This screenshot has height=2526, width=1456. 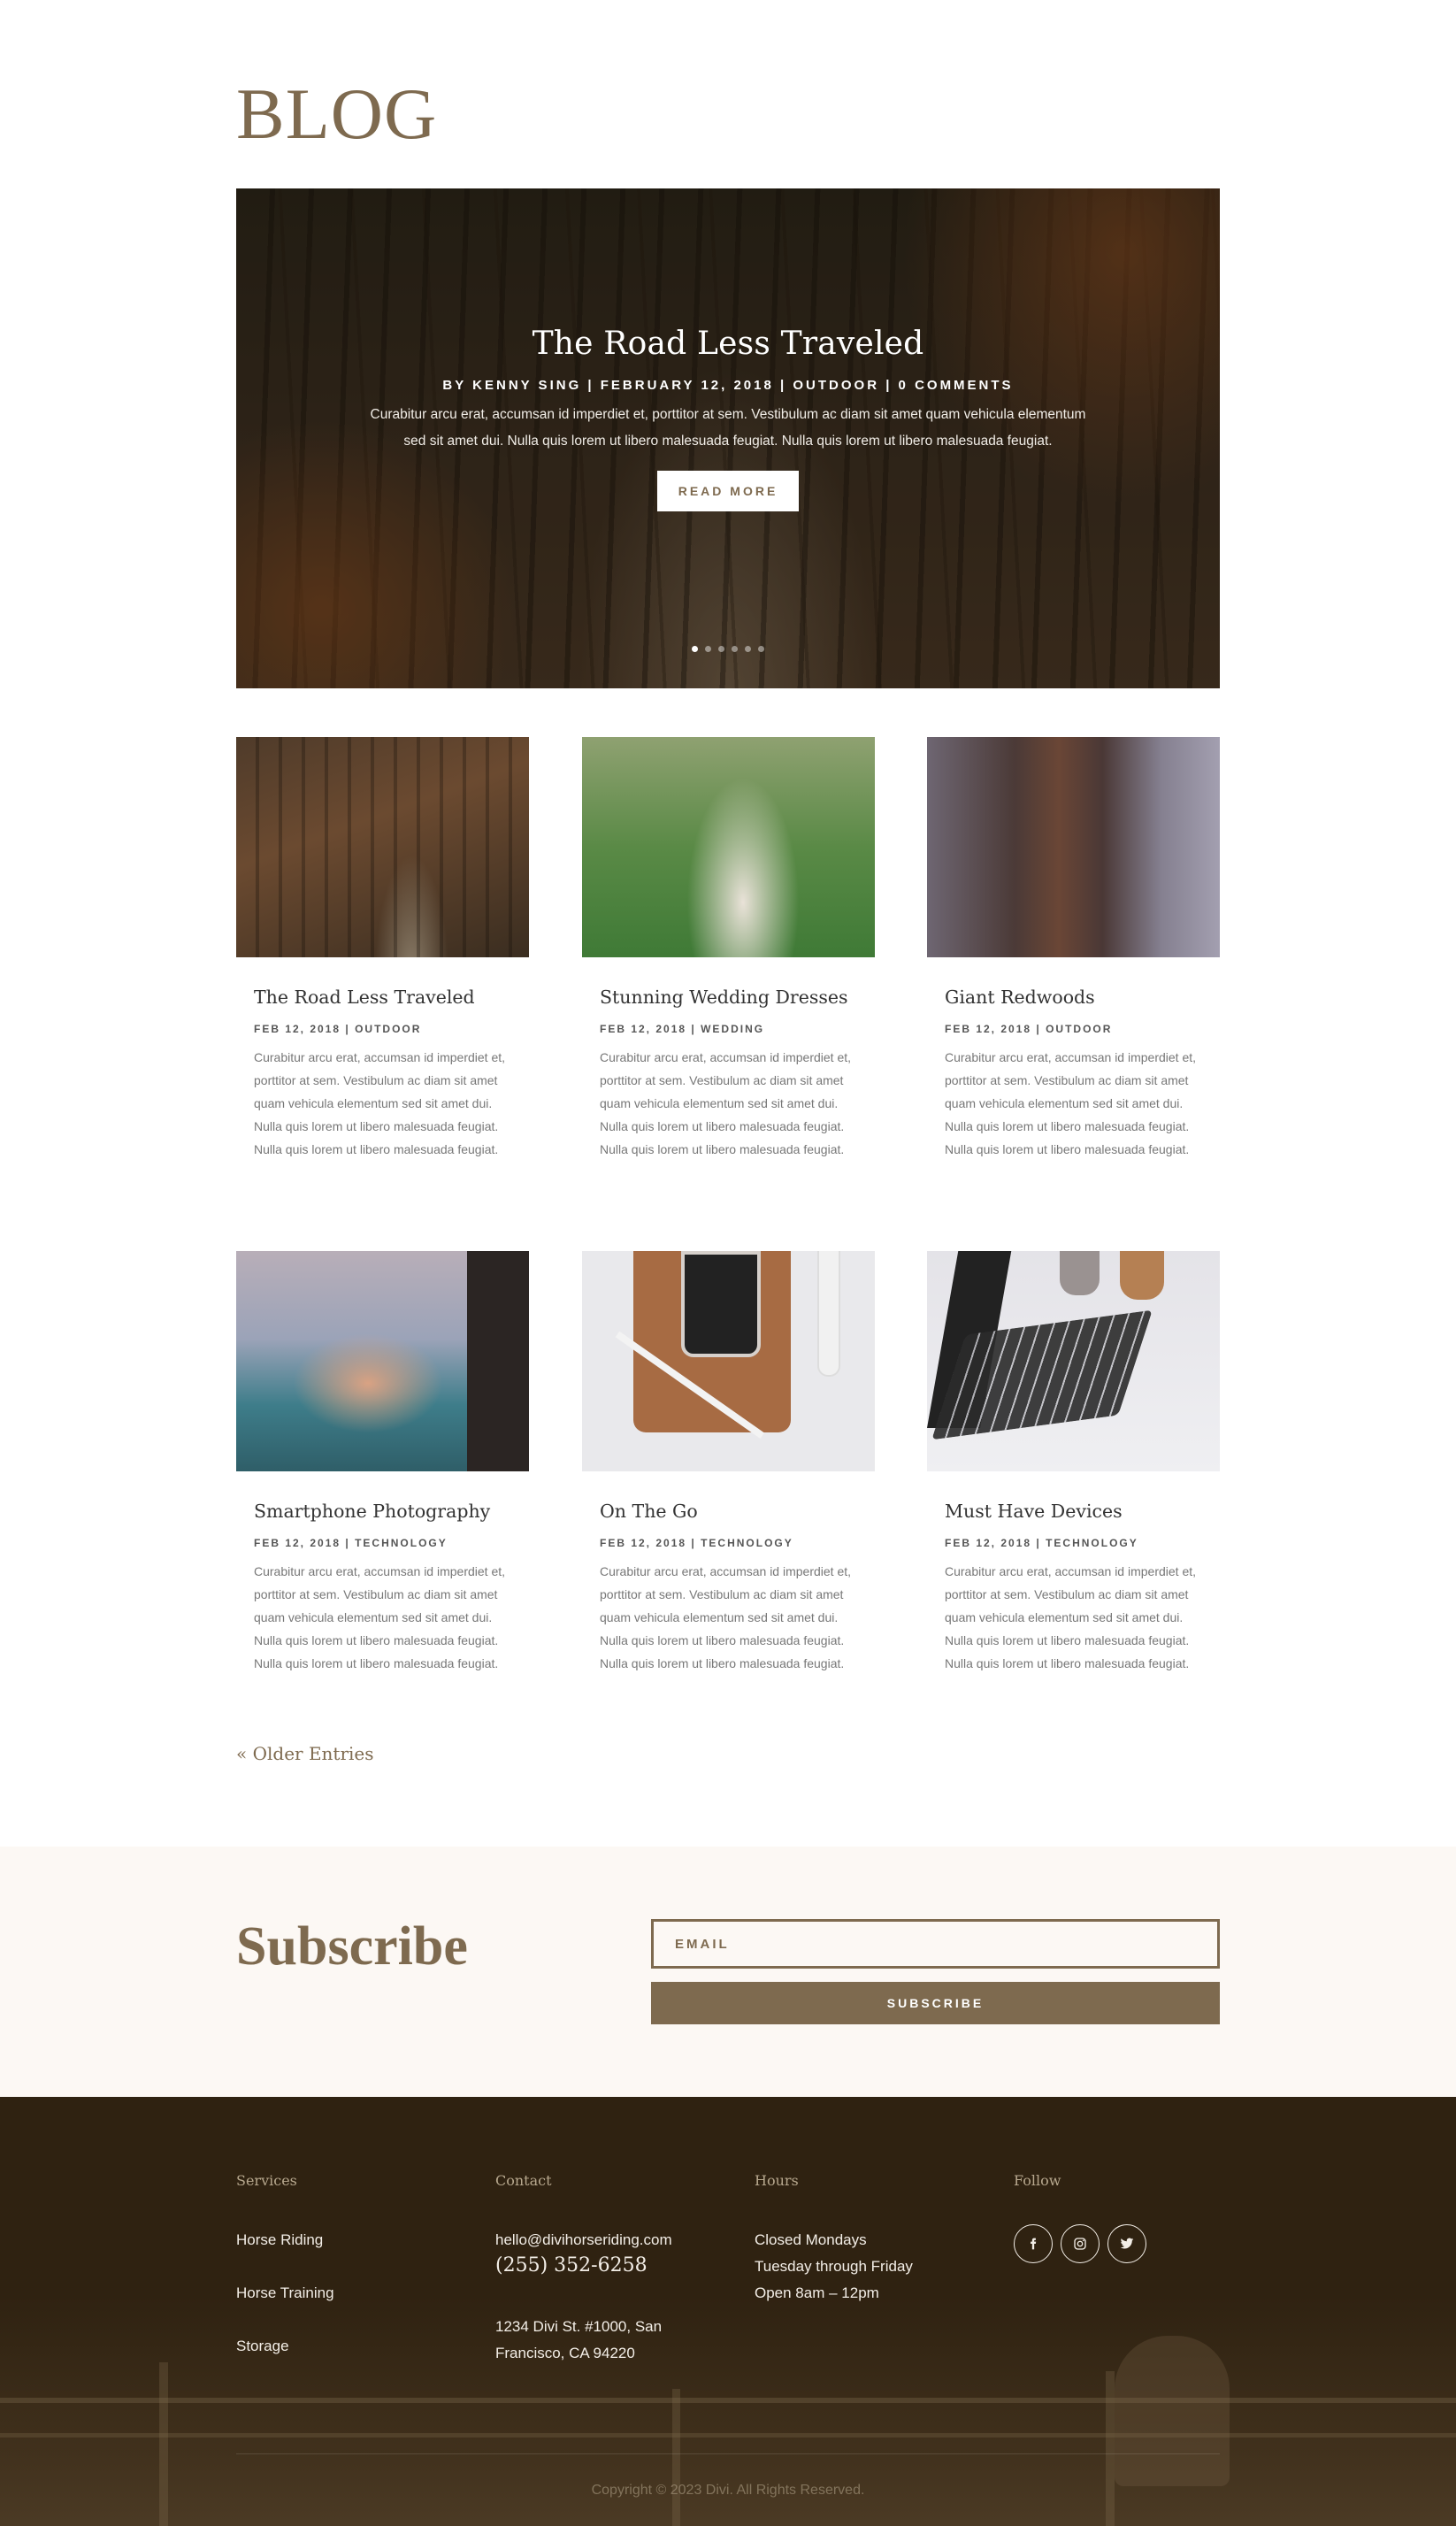 What do you see at coordinates (1073, 1511) in the screenshot?
I see `post-title: Must Have Devices` at bounding box center [1073, 1511].